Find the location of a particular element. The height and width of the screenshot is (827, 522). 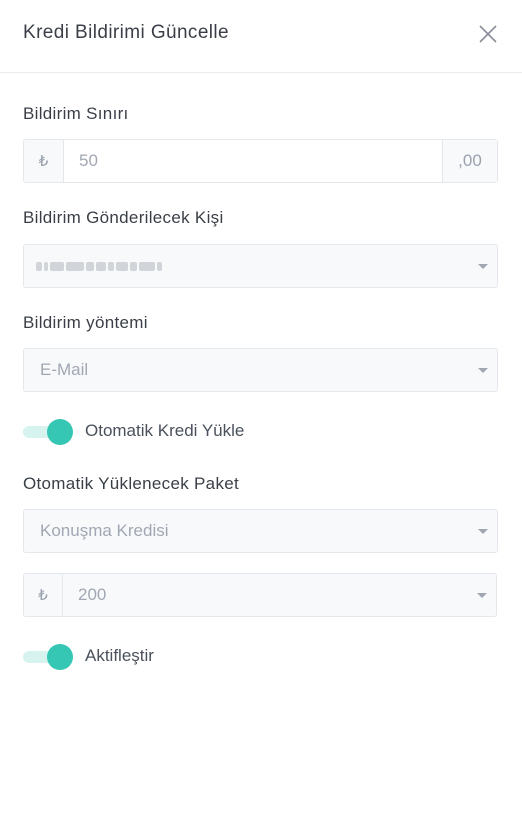

notification-limit-value: 50 is located at coordinates (88, 161).